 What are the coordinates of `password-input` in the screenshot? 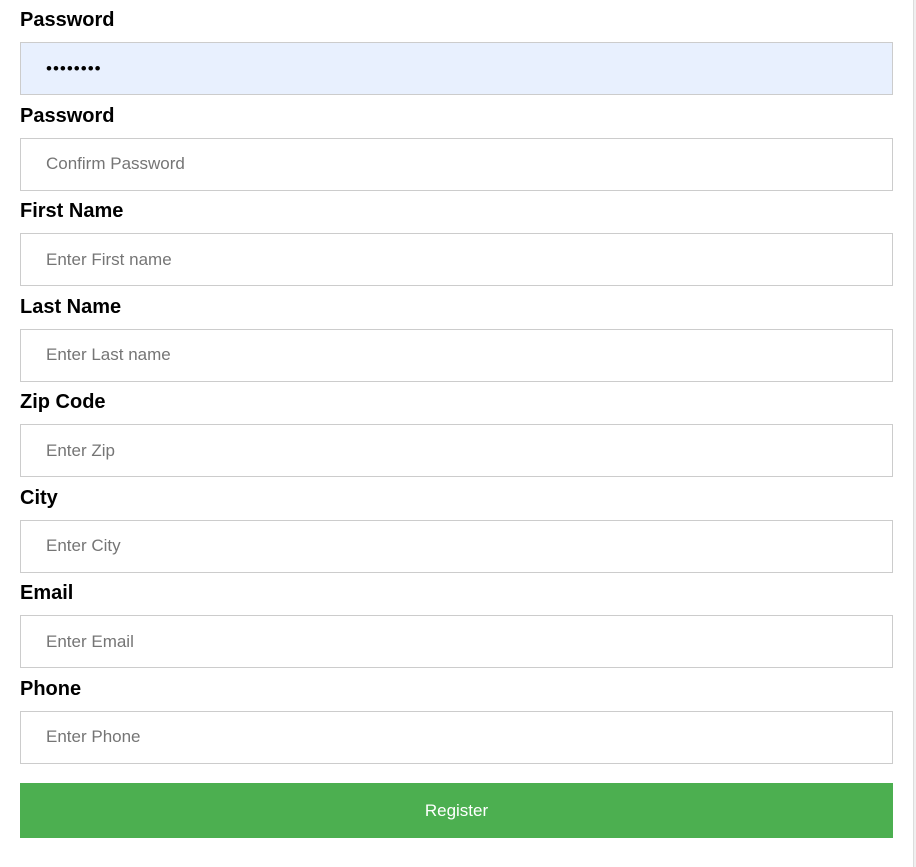 It's located at (456, 68).